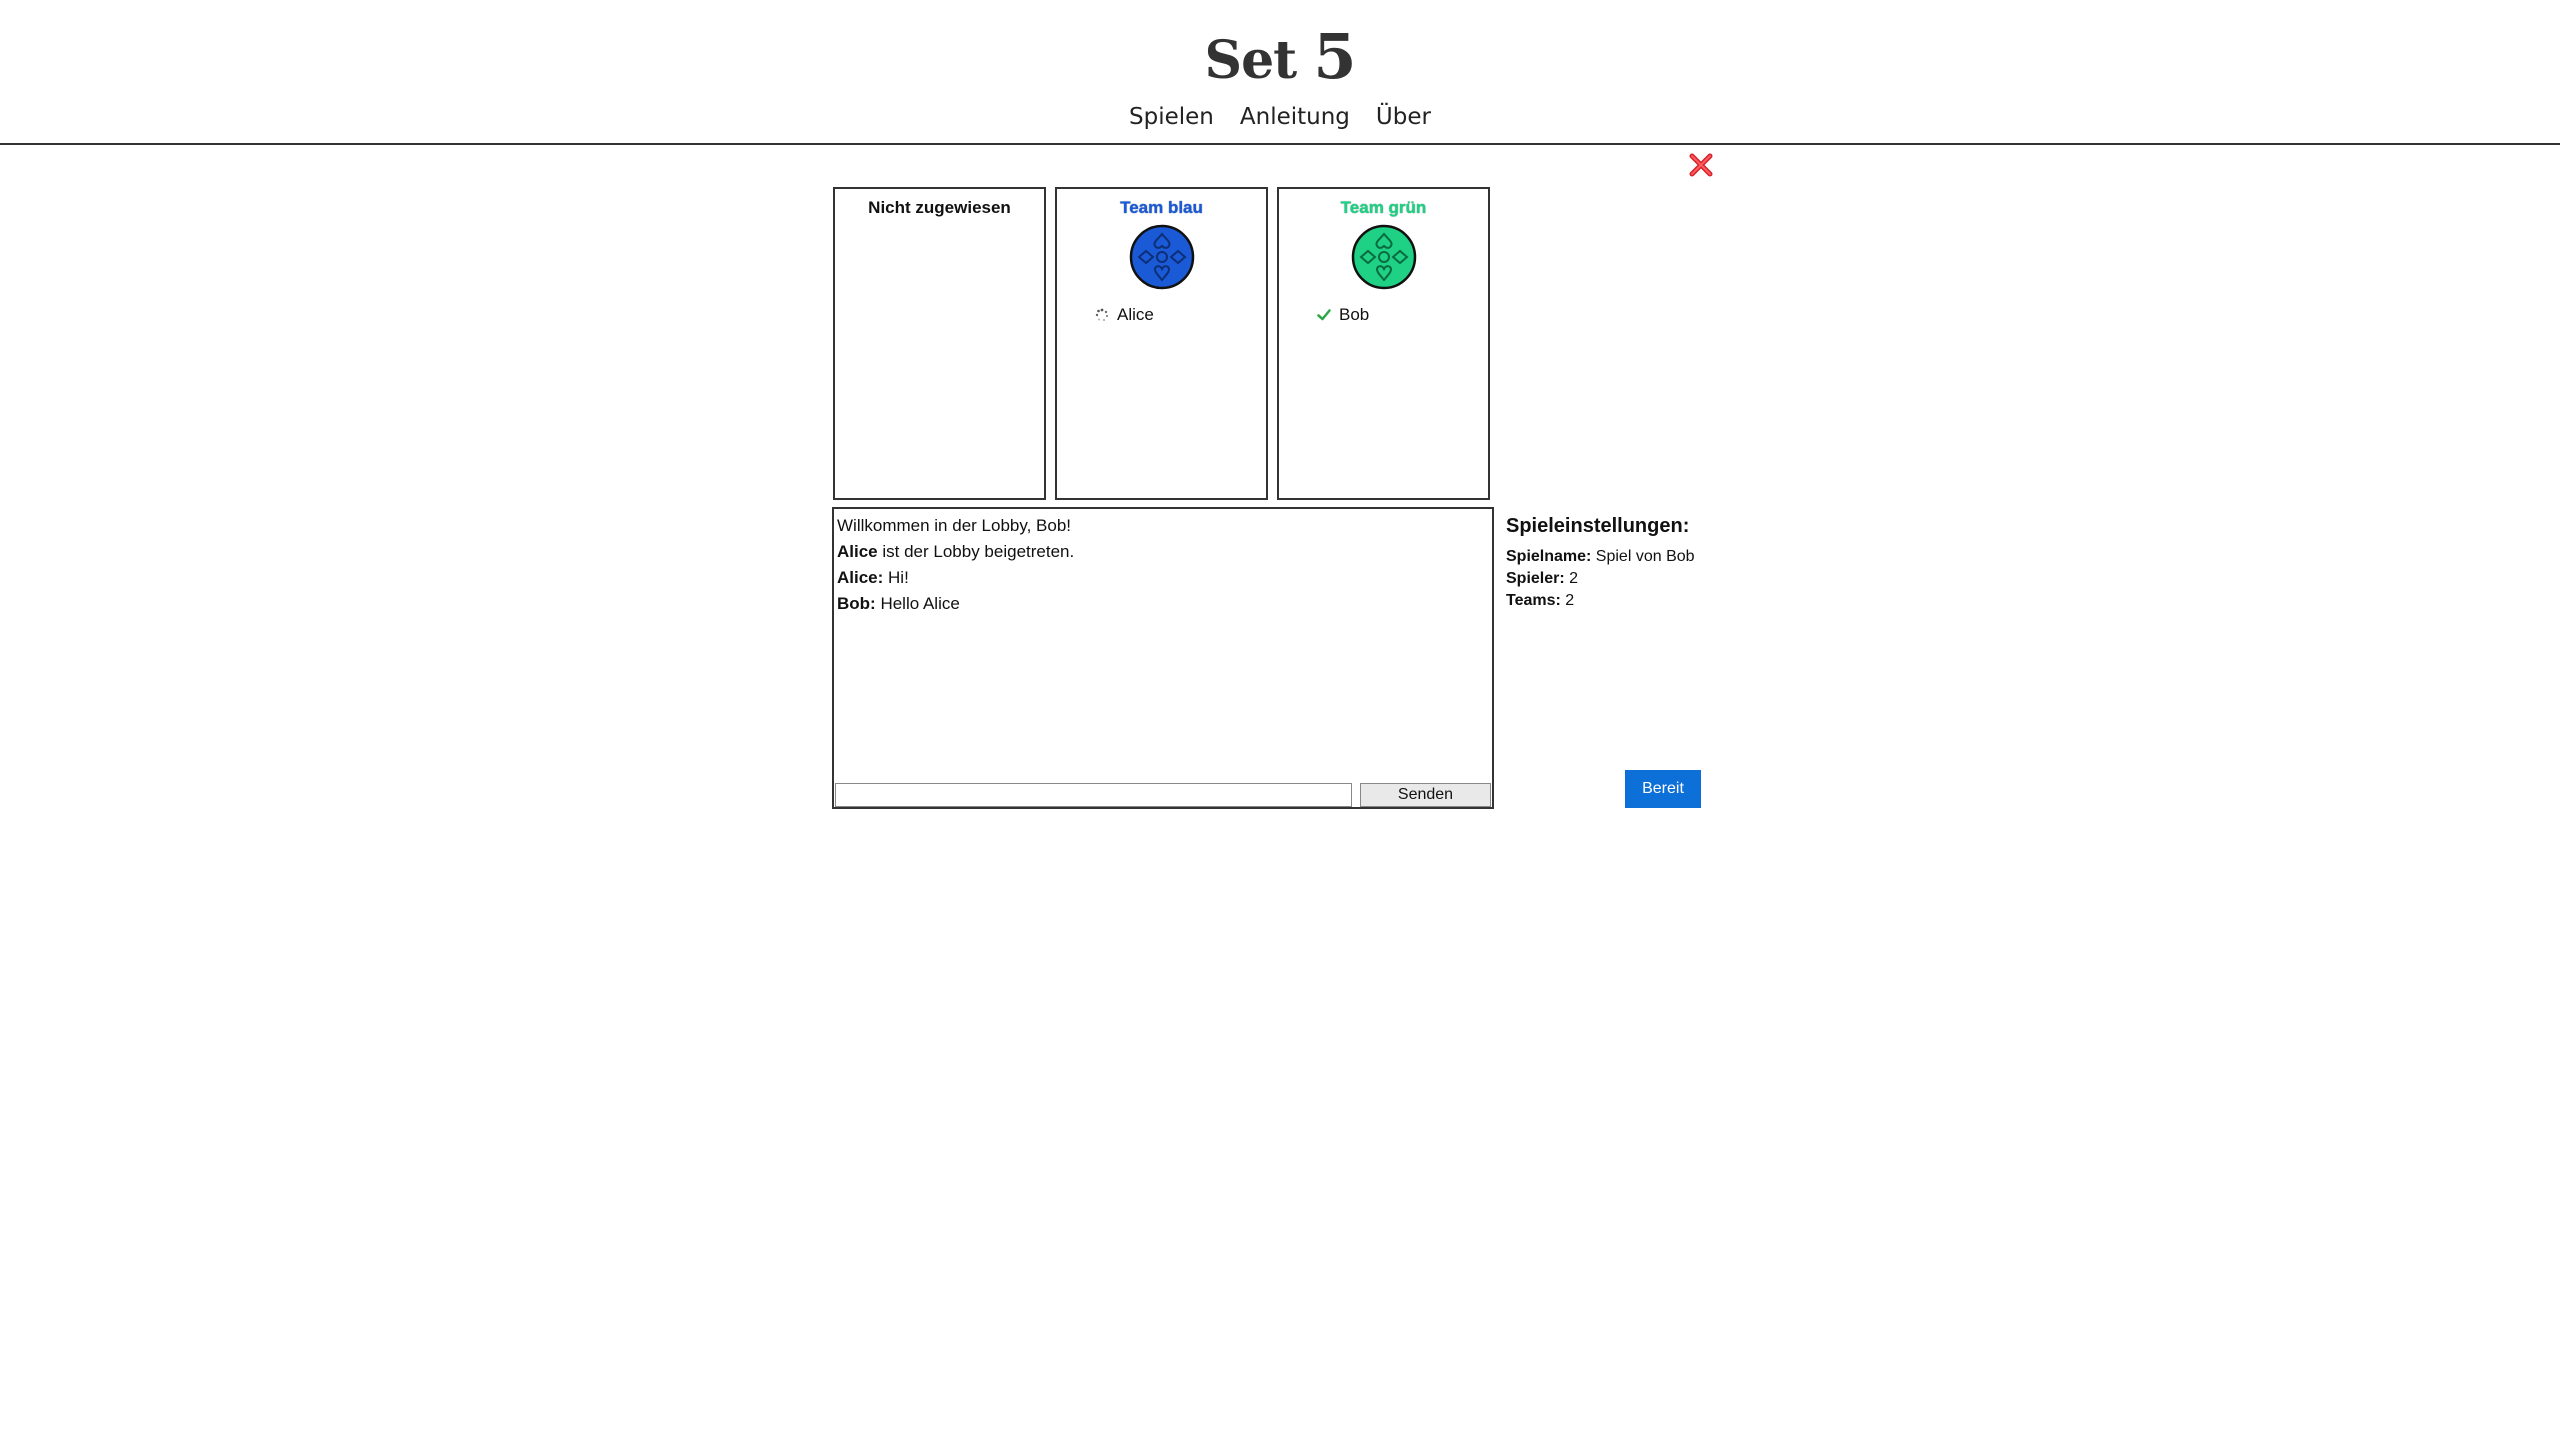 The width and height of the screenshot is (2560, 1440). What do you see at coordinates (939, 343) in the screenshot?
I see `team-box-unassigned: Nicht zugewiesen` at bounding box center [939, 343].